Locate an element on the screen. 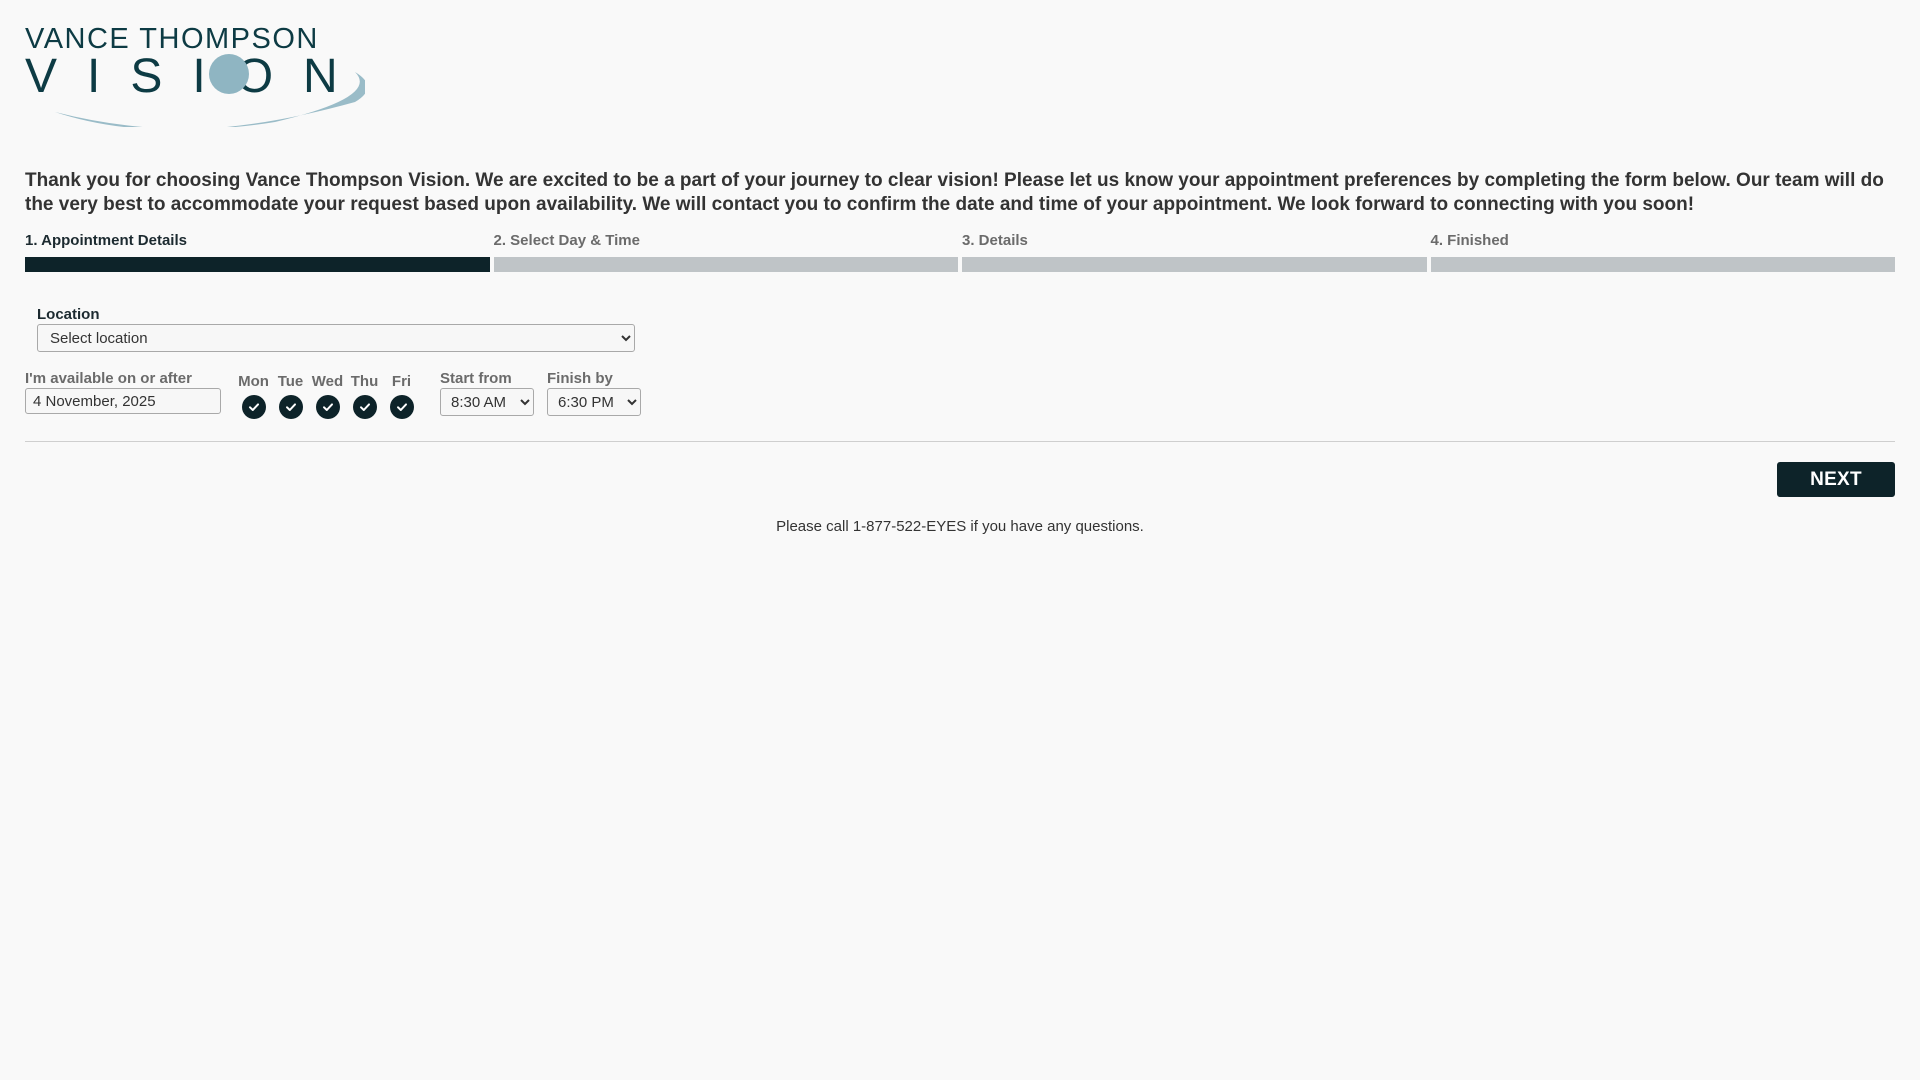  day-tue-toggle is located at coordinates (290, 407).